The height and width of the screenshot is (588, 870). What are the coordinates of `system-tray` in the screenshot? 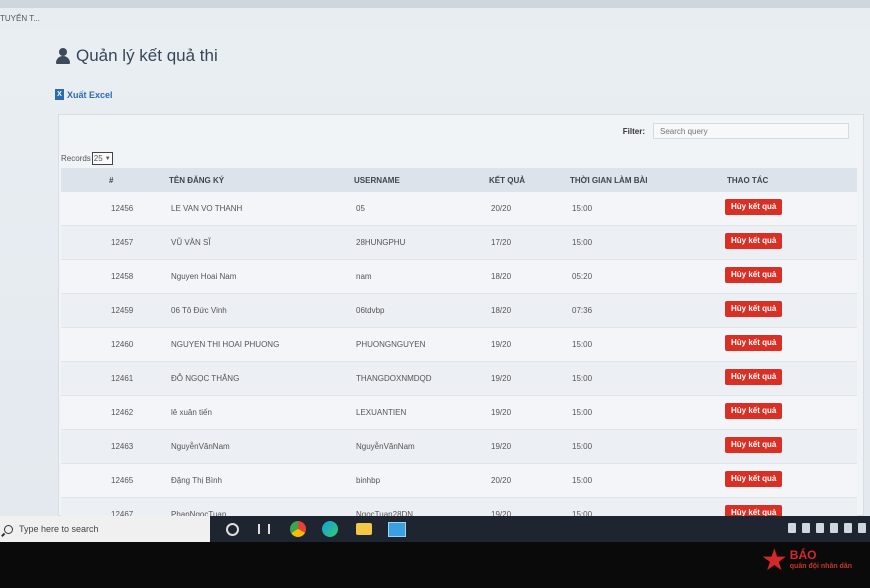 It's located at (827, 528).